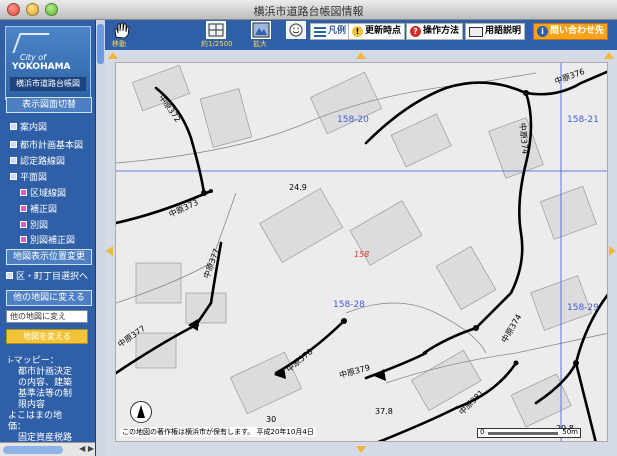  I want to click on sidebar-sublink-separate: 別図, so click(34, 224).